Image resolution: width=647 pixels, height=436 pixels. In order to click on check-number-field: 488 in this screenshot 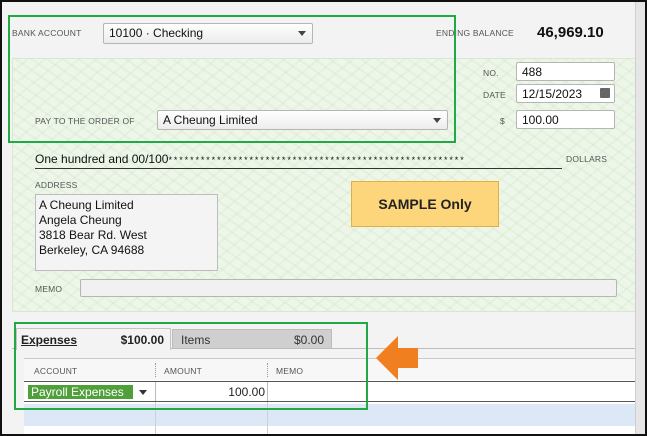, I will do `click(565, 71)`.